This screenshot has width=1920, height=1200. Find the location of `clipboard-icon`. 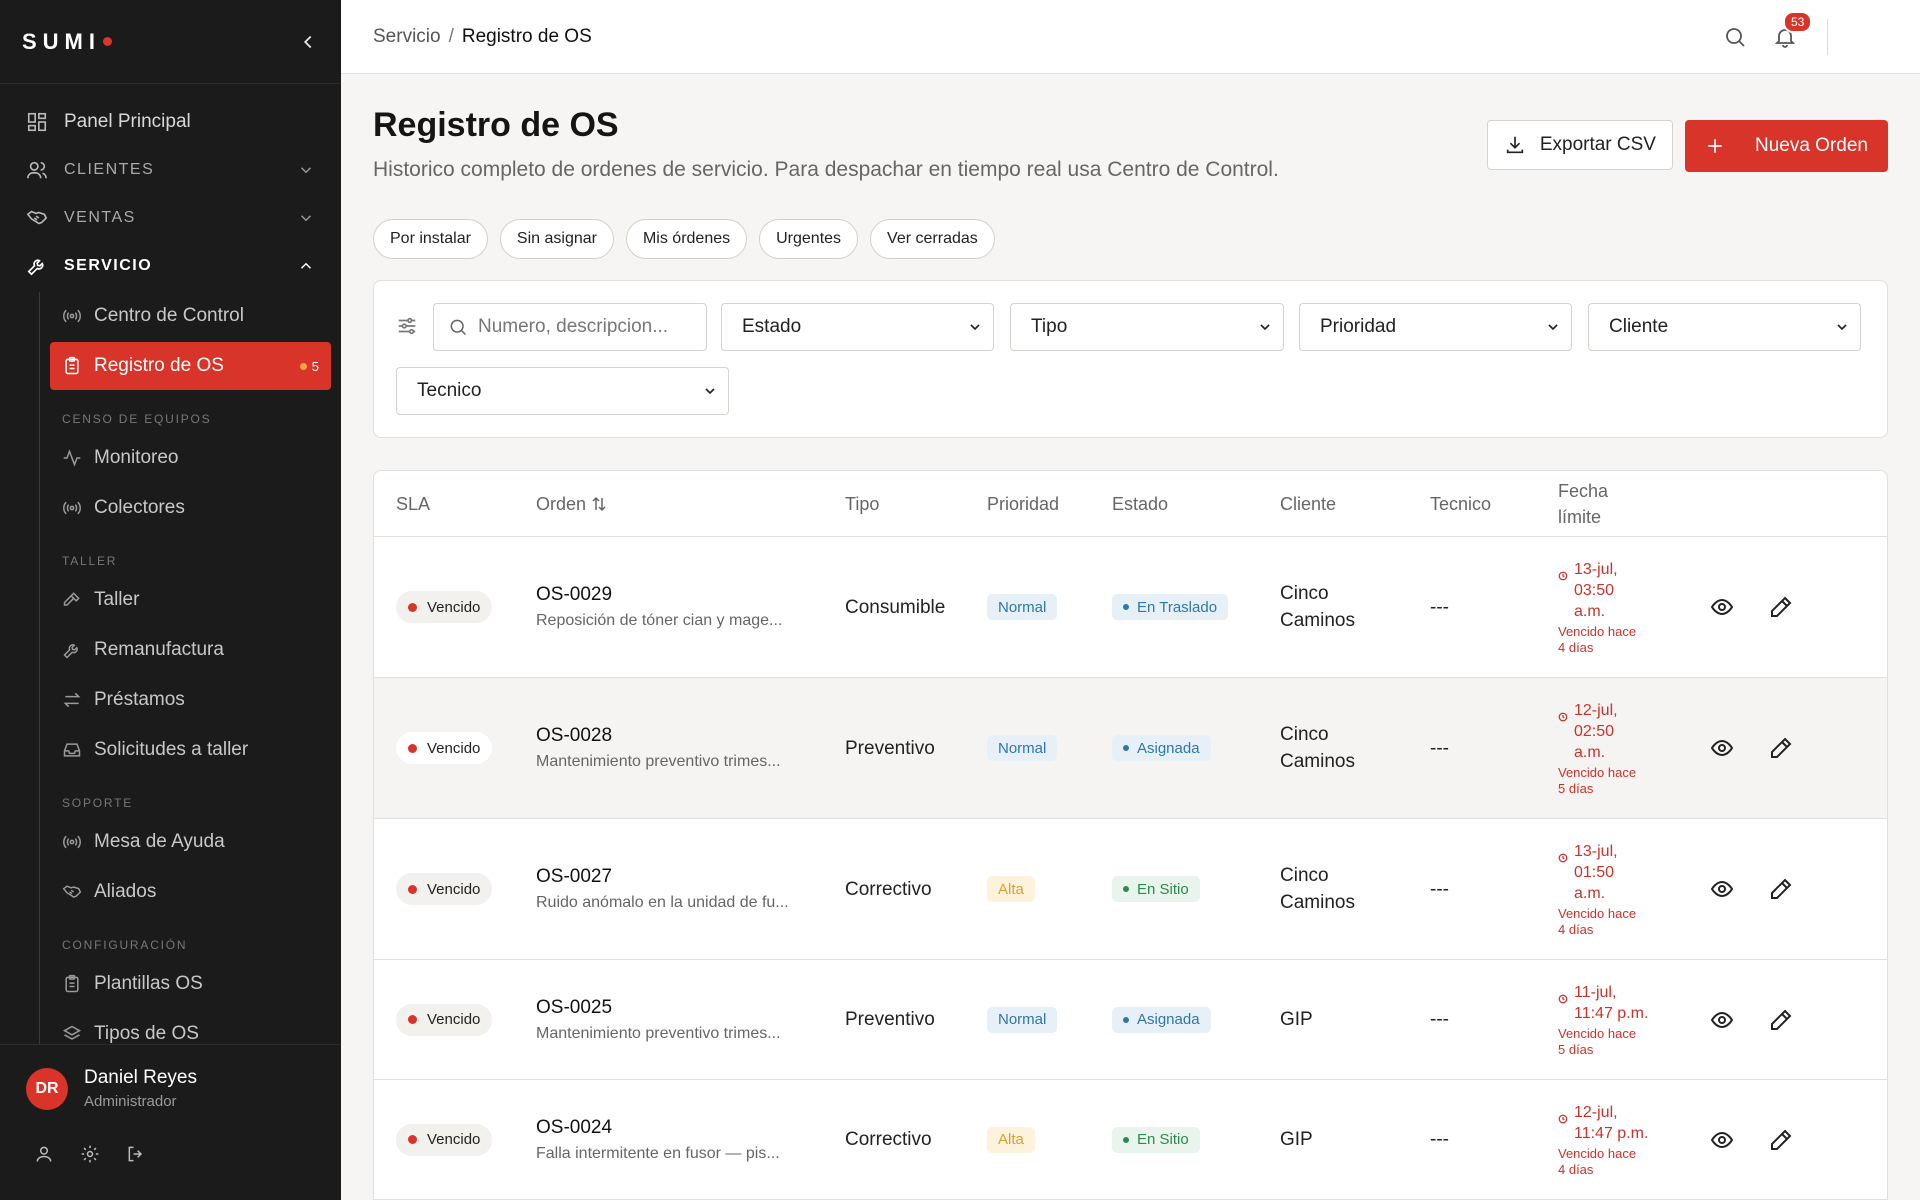

clipboard-icon is located at coordinates (72, 984).